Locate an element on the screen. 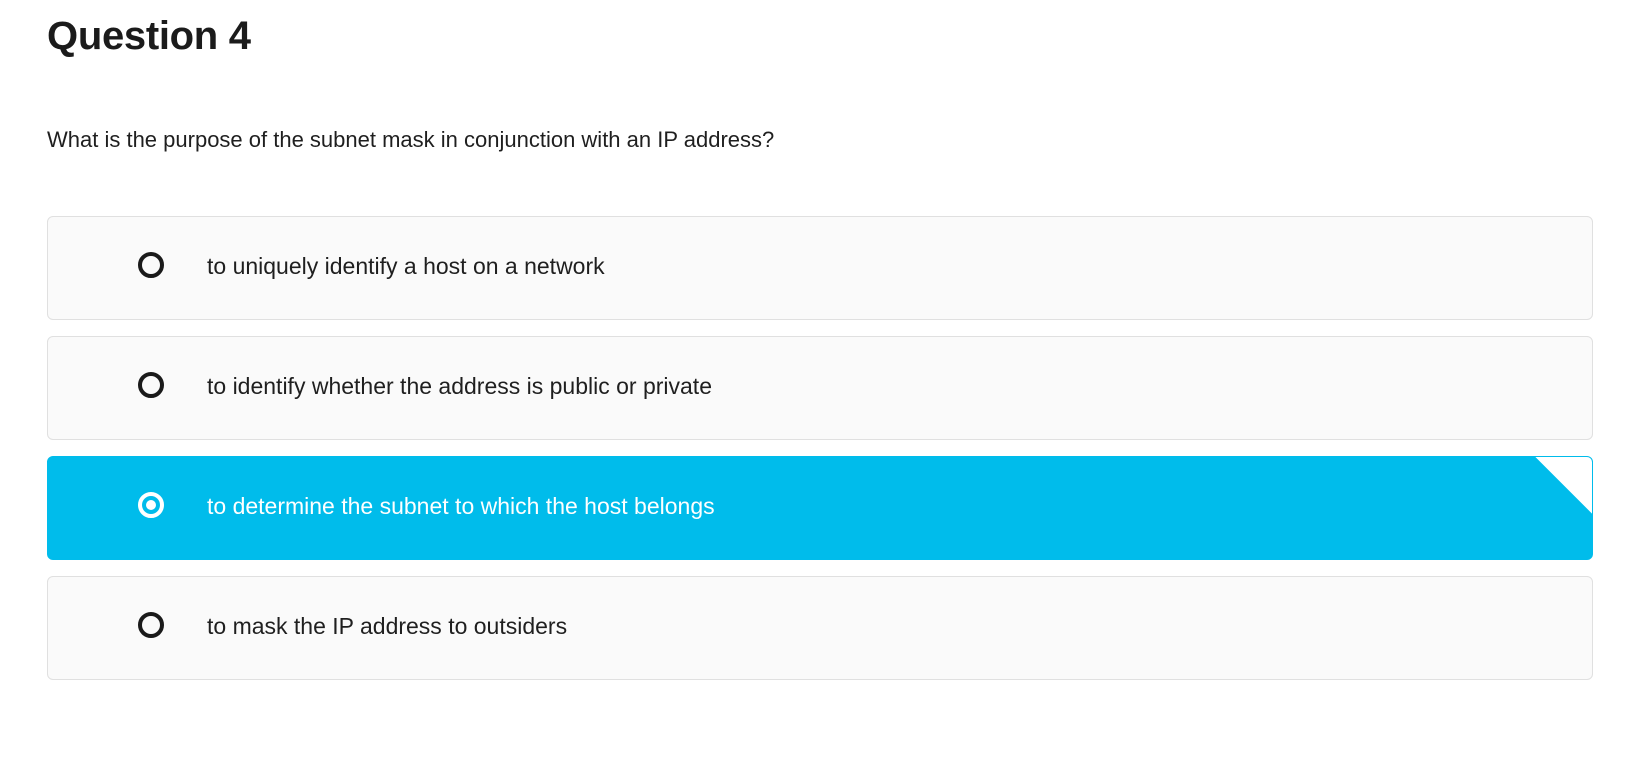  answer-option-label: to uniquely identify a host on a network is located at coordinates (406, 266).